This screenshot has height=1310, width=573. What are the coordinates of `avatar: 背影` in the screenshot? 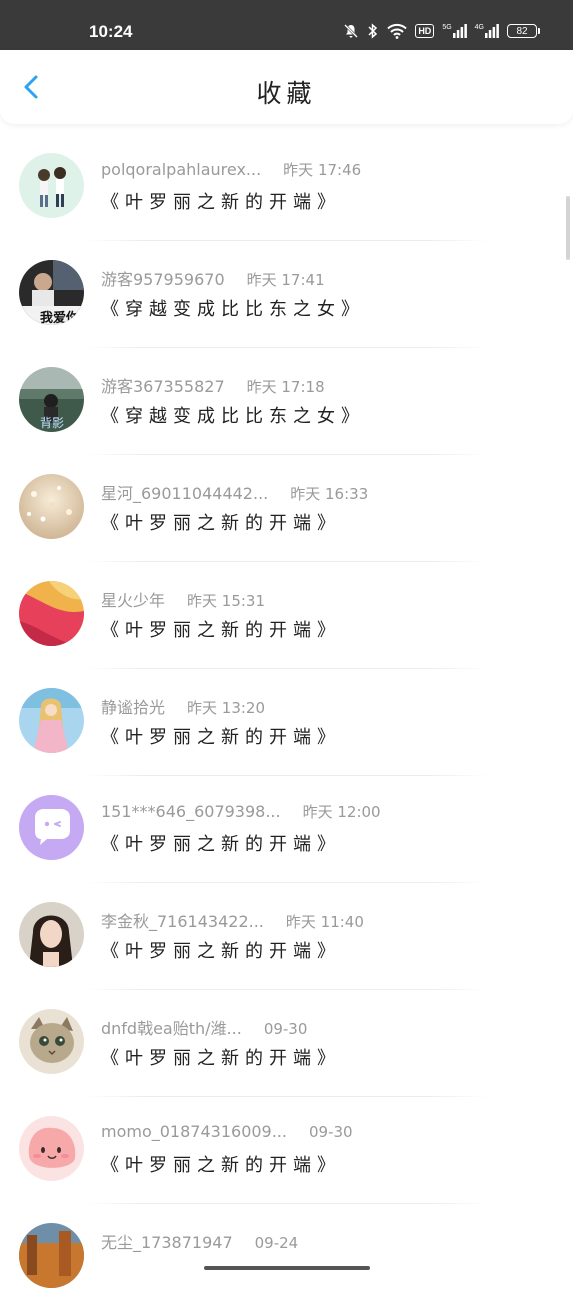 It's located at (51, 399).